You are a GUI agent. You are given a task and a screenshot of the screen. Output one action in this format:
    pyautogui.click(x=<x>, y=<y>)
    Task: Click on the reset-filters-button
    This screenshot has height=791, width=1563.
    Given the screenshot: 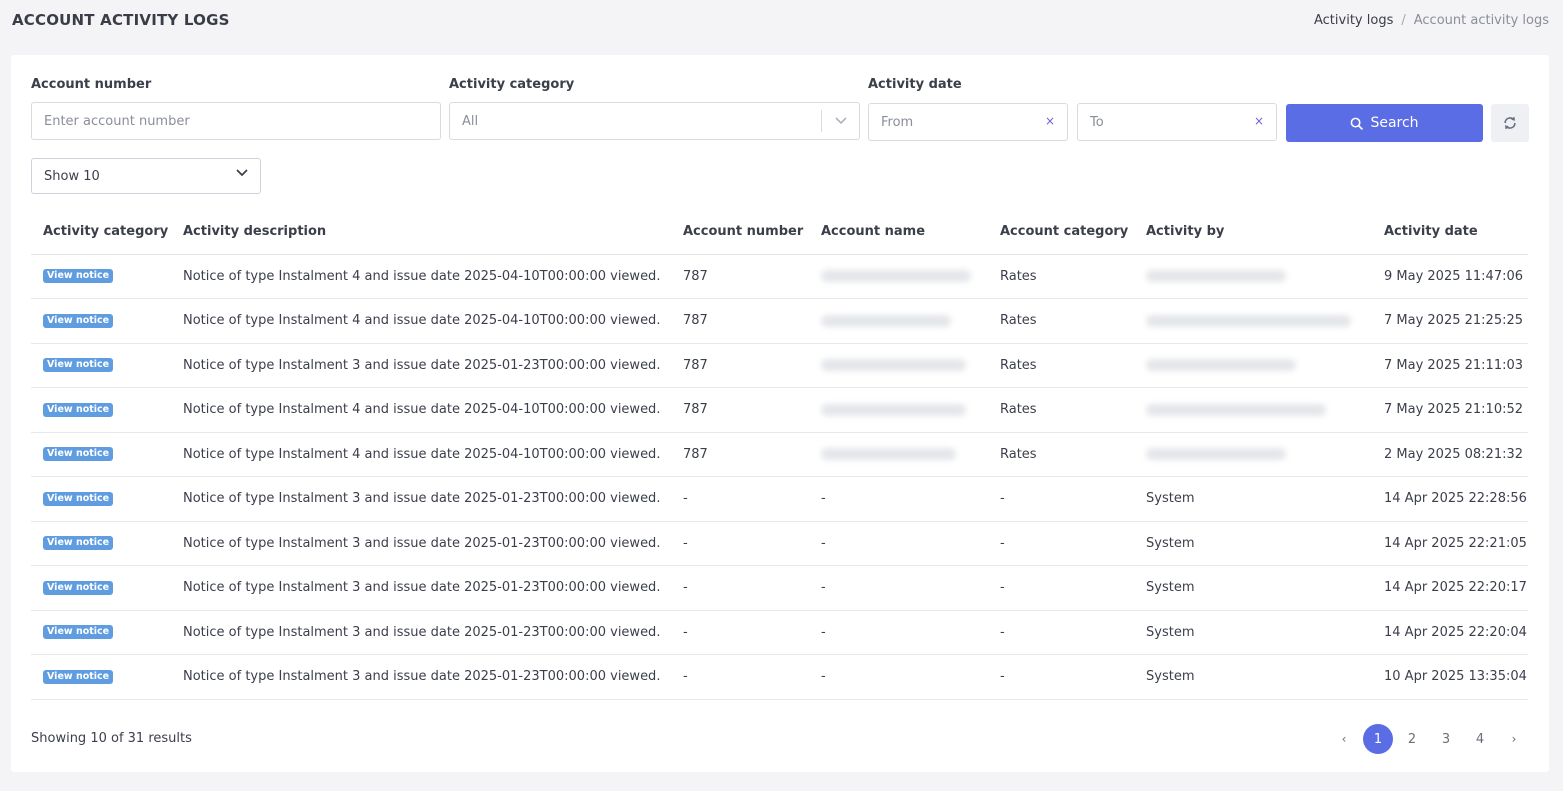 What is the action you would take?
    pyautogui.click(x=1510, y=123)
    